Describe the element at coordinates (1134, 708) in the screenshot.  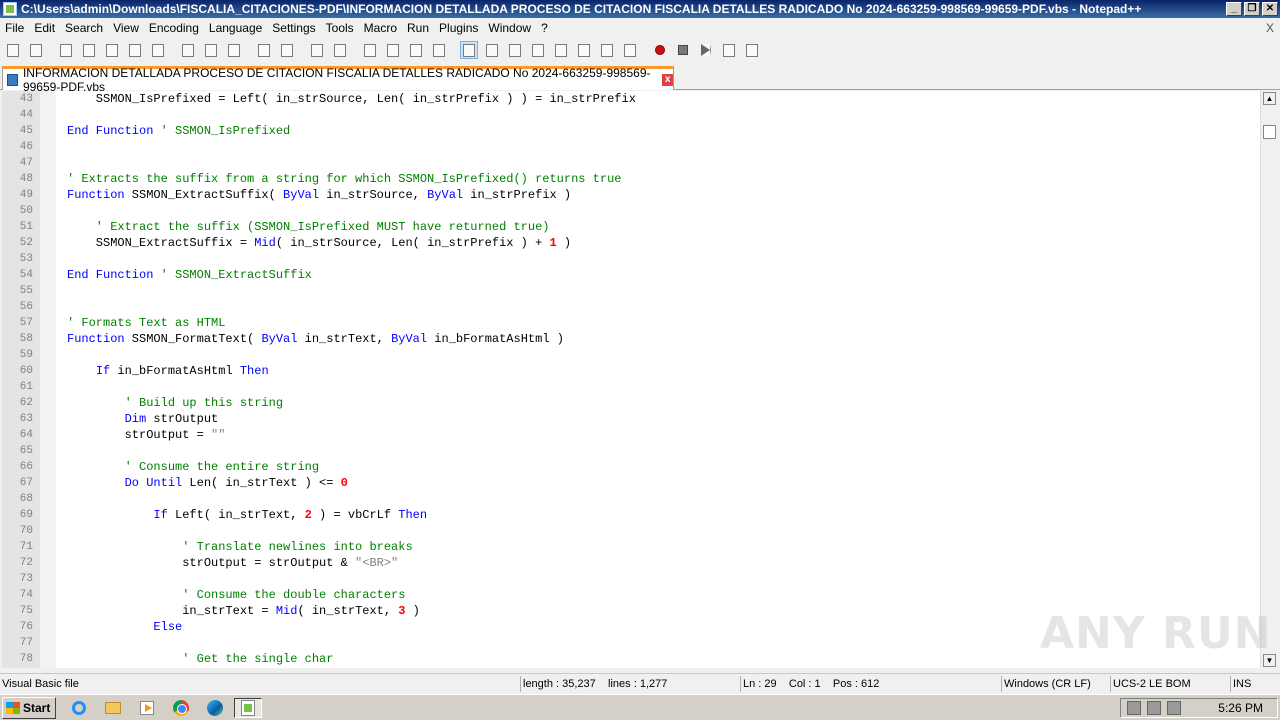
I see `volume-icon` at that location.